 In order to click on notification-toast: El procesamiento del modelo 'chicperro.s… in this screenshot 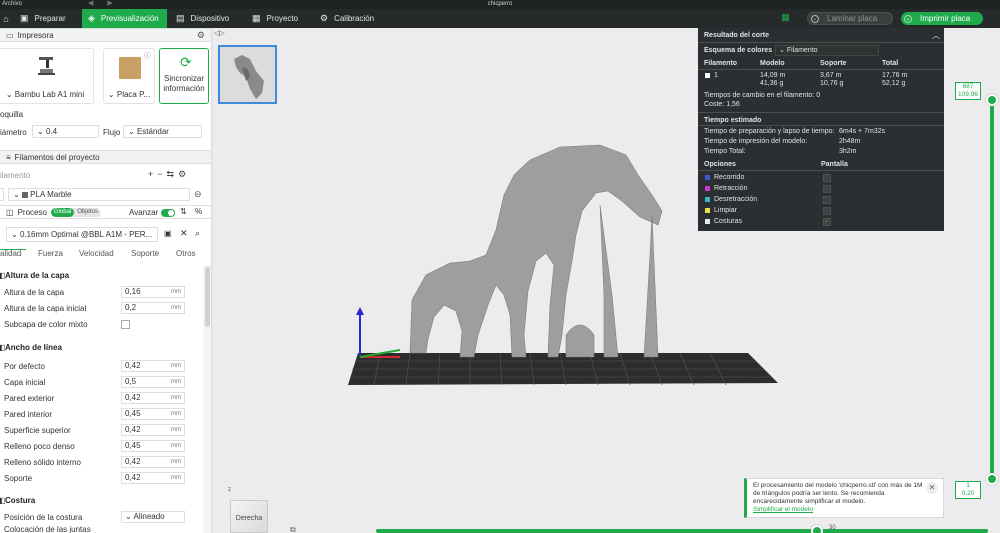, I will do `click(844, 498)`.